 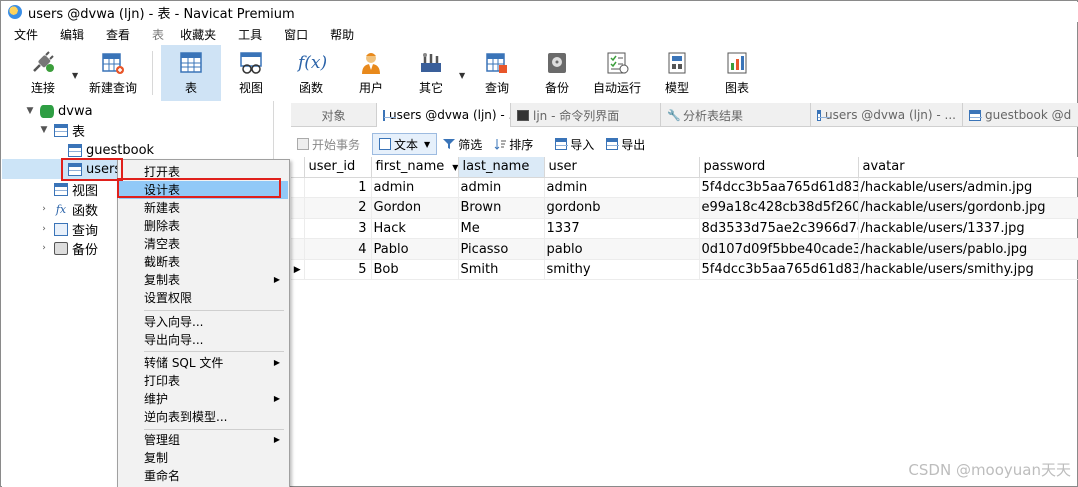 What do you see at coordinates (779, 167) in the screenshot?
I see `column-header-password: password` at bounding box center [779, 167].